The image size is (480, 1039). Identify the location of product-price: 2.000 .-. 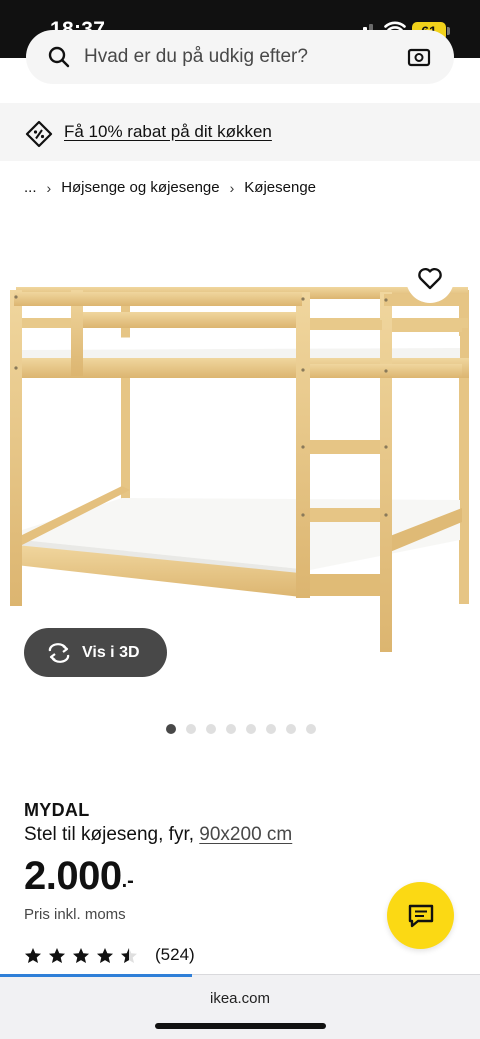
(79, 876).